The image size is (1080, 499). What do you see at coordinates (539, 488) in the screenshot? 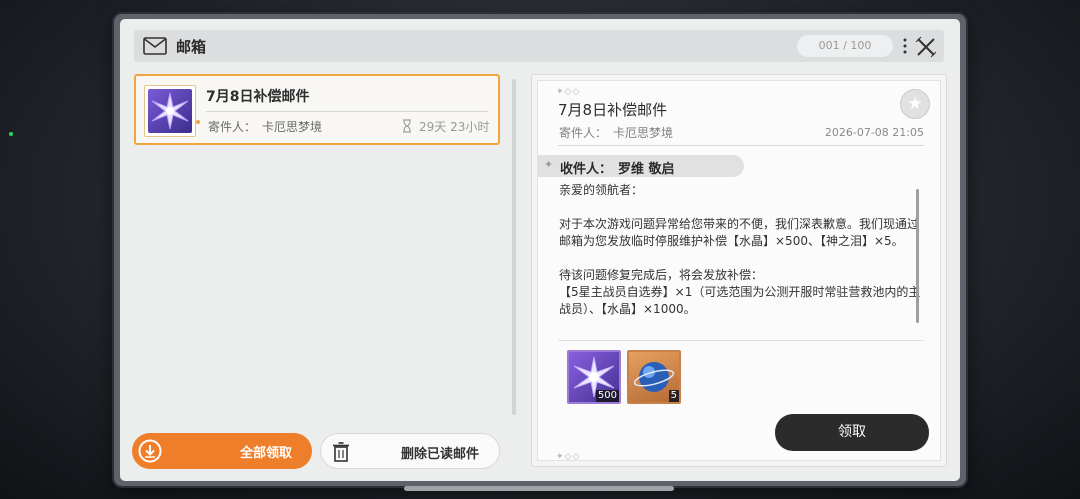
I see `window-handle` at bounding box center [539, 488].